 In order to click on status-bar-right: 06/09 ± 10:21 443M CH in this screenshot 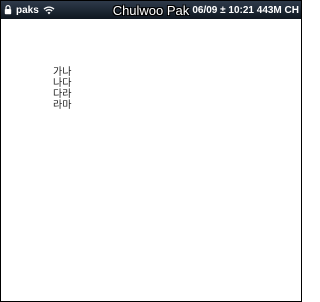, I will do `click(245, 10)`.